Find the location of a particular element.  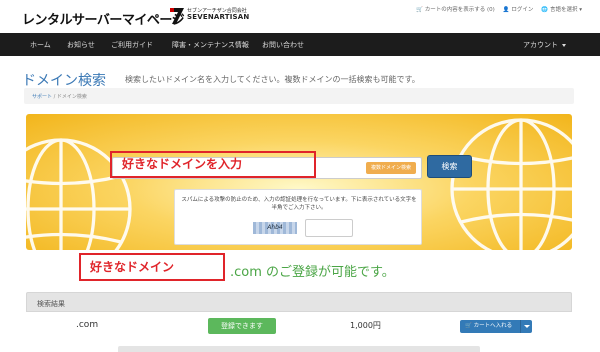

breadcrumb: サポート / ドメイン検索 is located at coordinates (299, 96).